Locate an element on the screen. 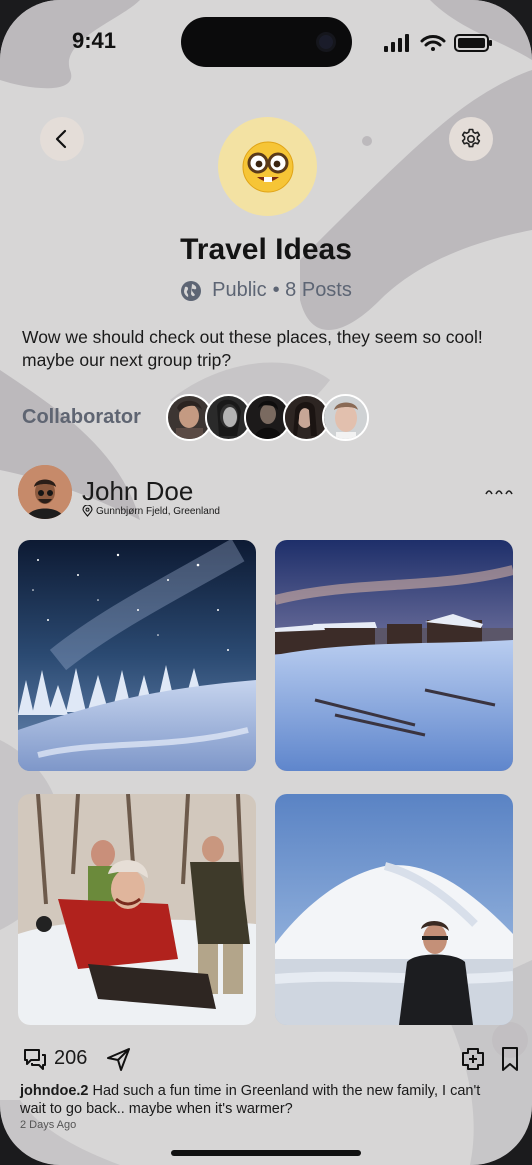 This screenshot has width=532, height=1165. collaborator-avatars is located at coordinates (271, 418).